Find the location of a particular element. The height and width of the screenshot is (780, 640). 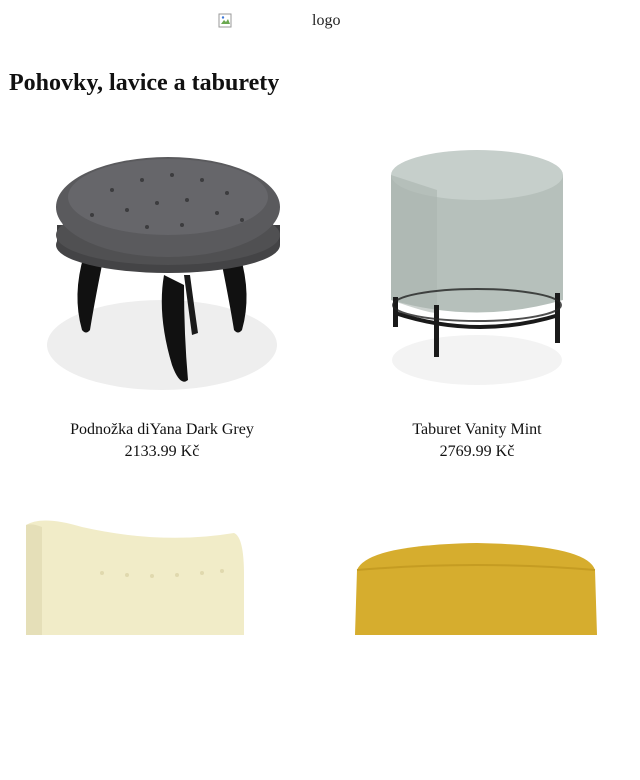

product-price: 2769.99 Kč is located at coordinates (477, 451).